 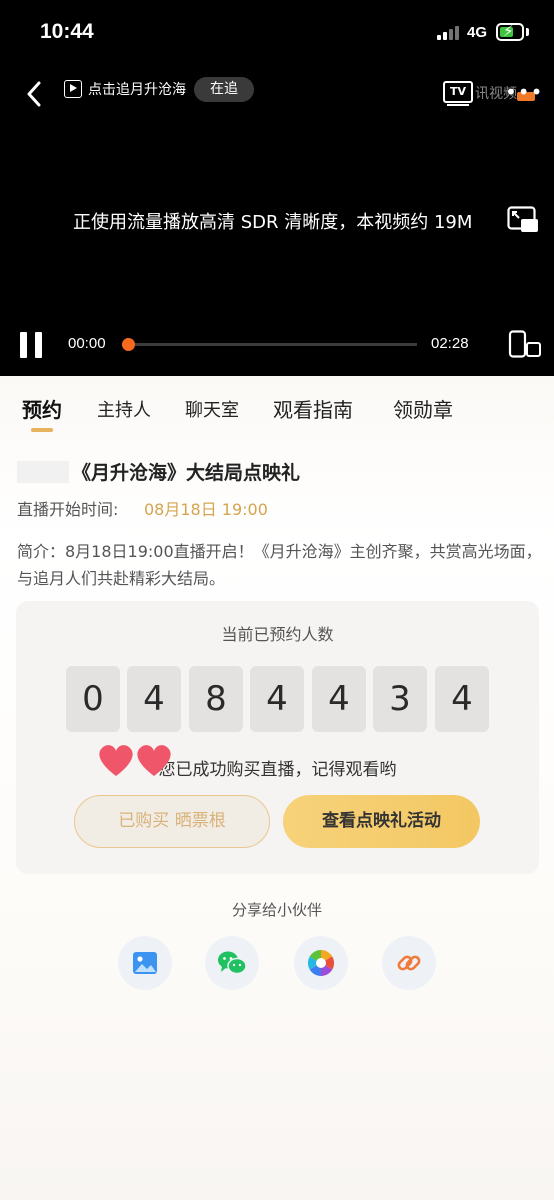 What do you see at coordinates (216, 699) in the screenshot?
I see `count-digit: 8` at bounding box center [216, 699].